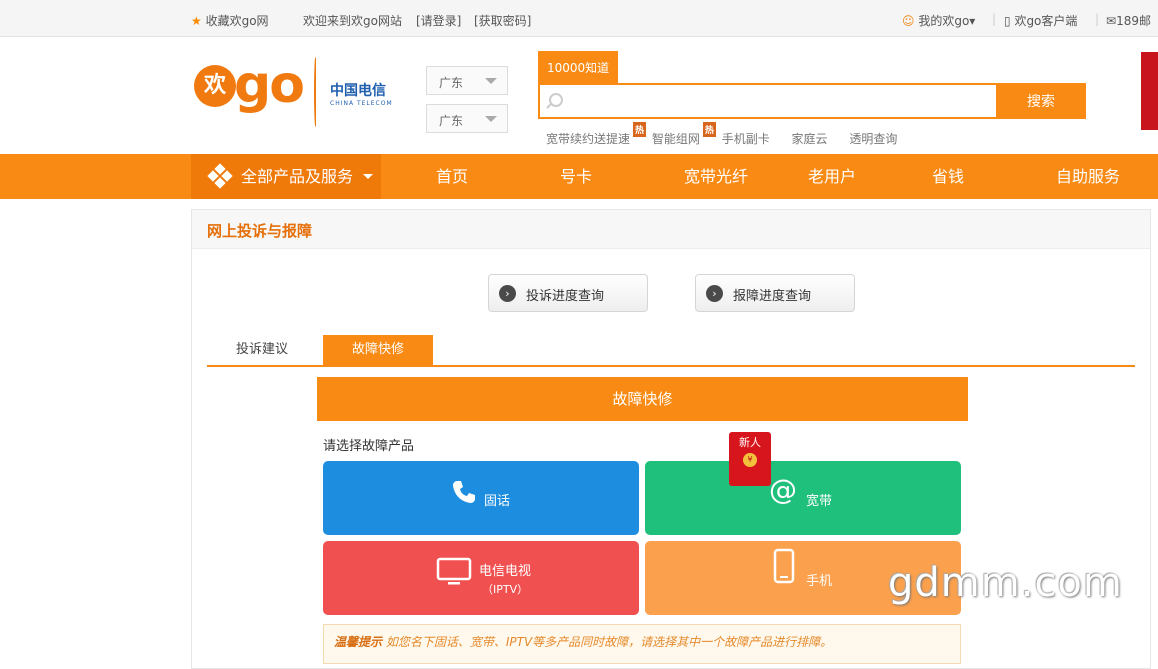 Image resolution: width=1158 pixels, height=669 pixels. I want to click on new-user-red-packet: 新人 ¥, so click(750, 459).